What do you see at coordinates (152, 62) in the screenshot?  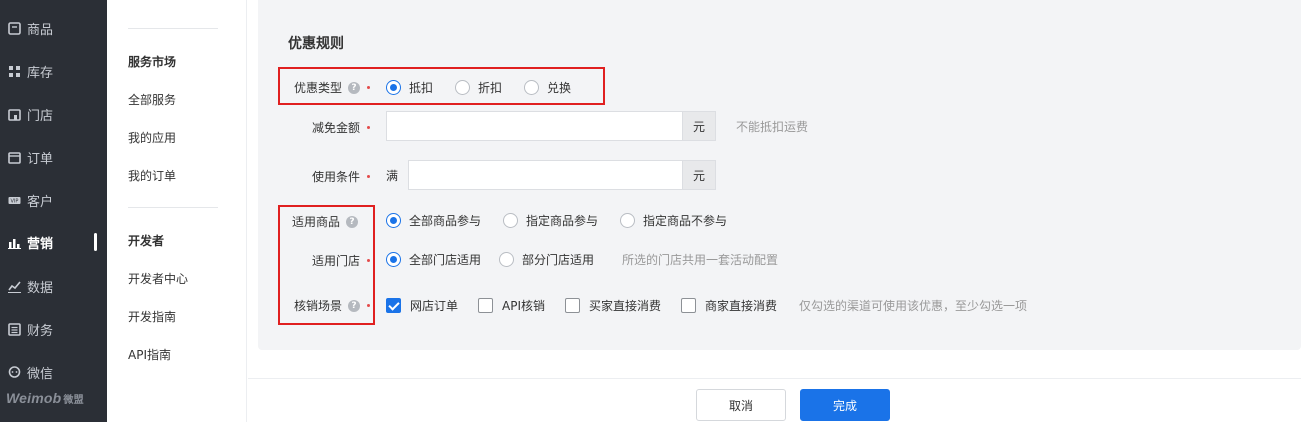 I see `section-title-service-market: 服务市场` at bounding box center [152, 62].